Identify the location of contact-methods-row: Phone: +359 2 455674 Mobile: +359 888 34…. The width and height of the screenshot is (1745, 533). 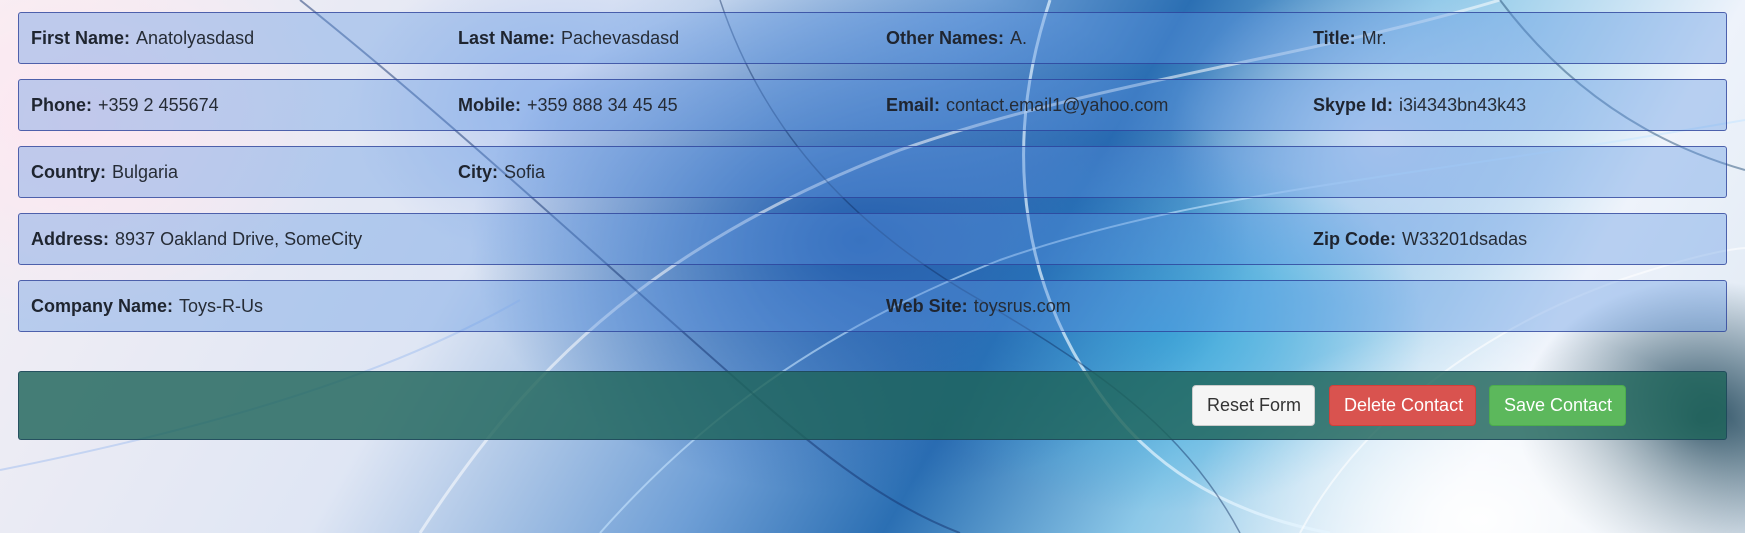
(872, 105).